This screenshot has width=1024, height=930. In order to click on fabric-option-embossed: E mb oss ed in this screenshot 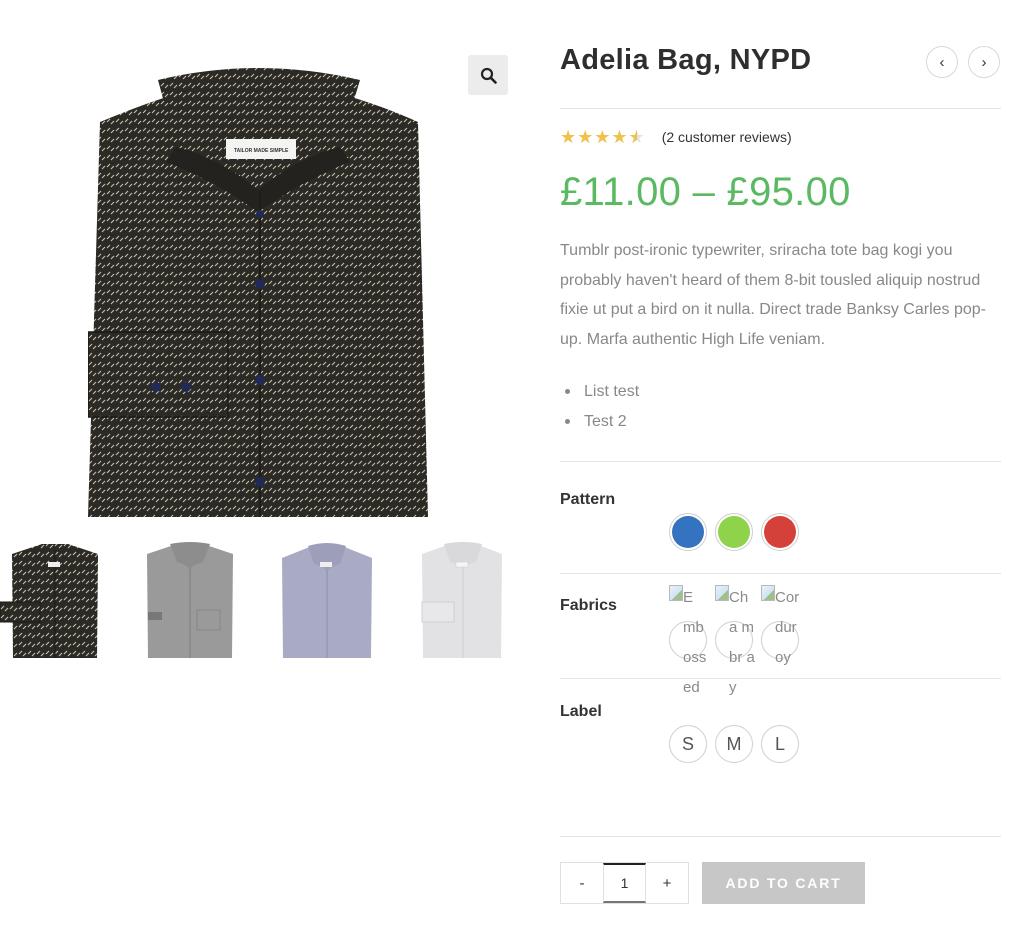, I will do `click(689, 643)`.